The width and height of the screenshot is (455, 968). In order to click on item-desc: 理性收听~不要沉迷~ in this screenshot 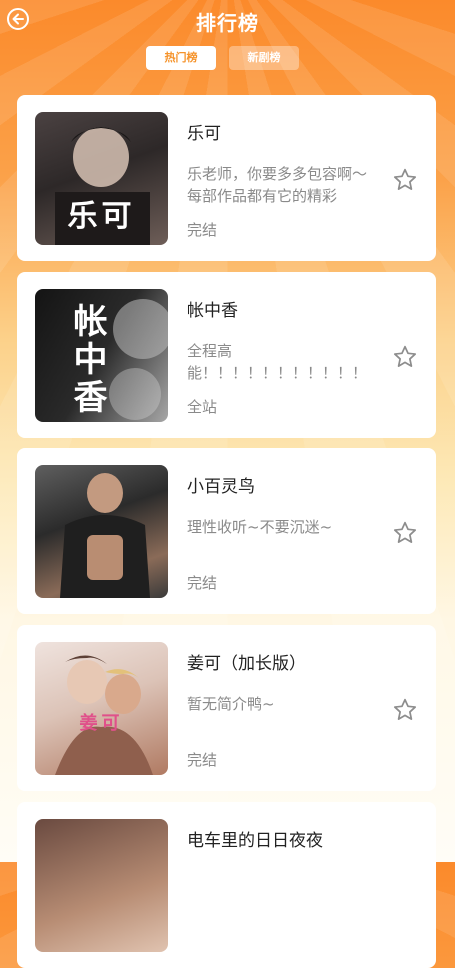, I will do `click(260, 527)`.